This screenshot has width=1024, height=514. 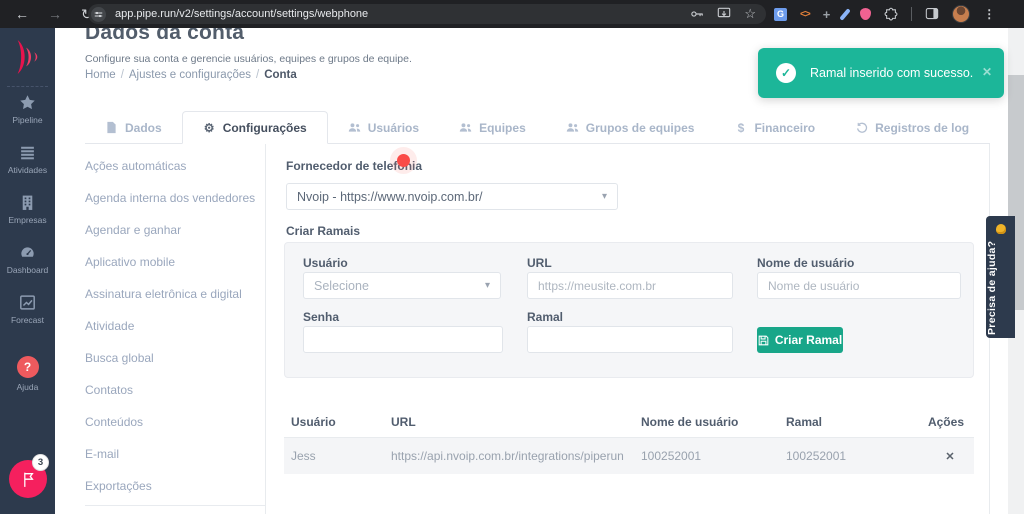 I want to click on password-key-icon, so click(x=697, y=14).